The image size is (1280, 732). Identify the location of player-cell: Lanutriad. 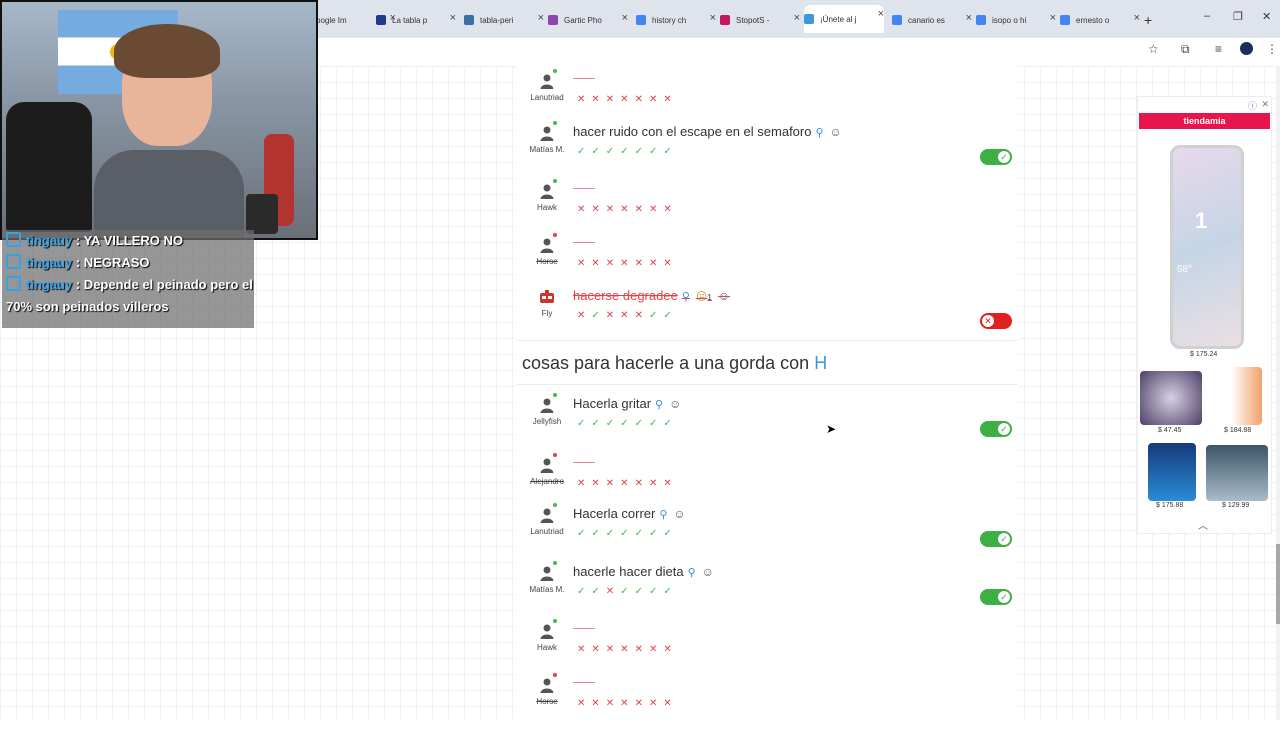
(547, 85).